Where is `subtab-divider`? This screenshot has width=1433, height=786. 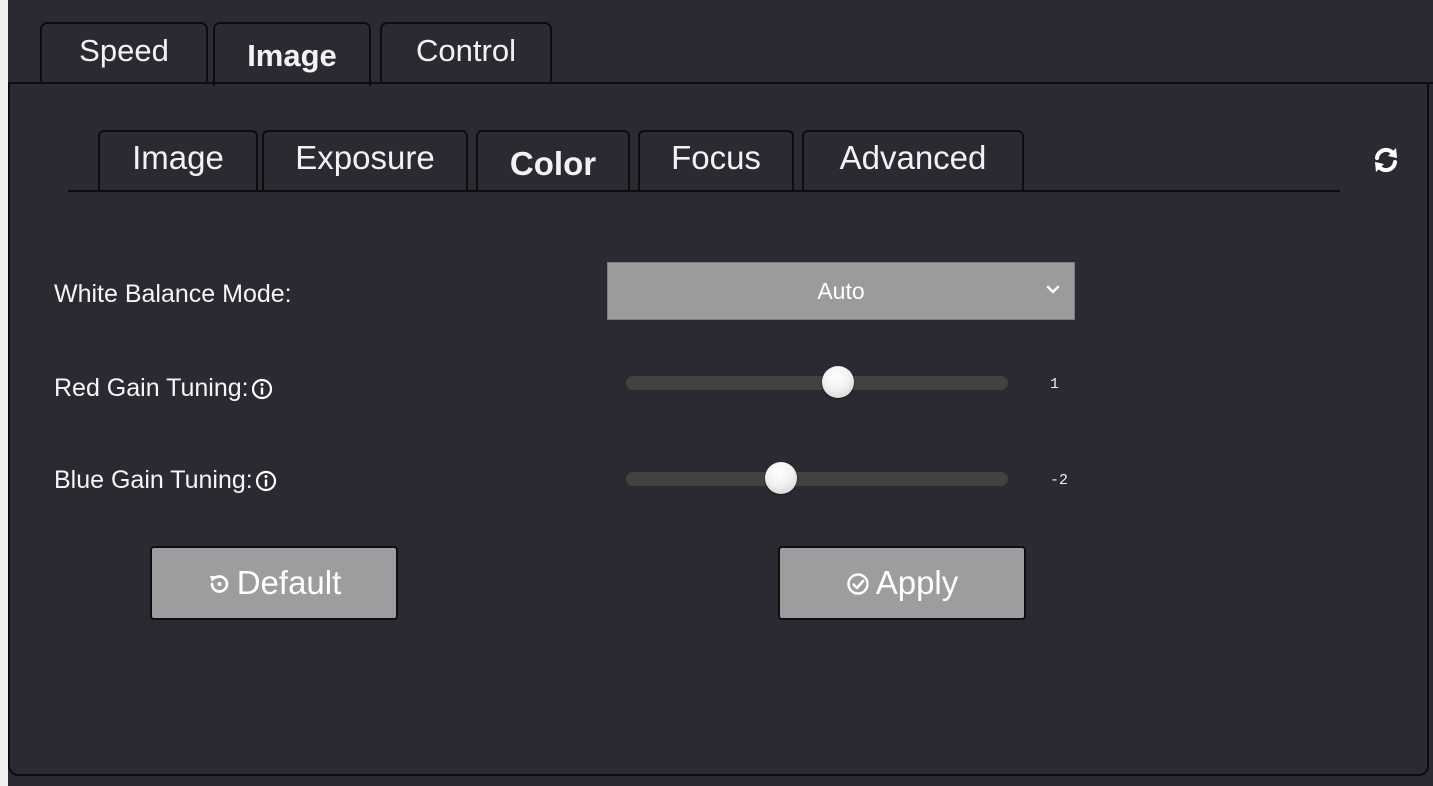 subtab-divider is located at coordinates (704, 191).